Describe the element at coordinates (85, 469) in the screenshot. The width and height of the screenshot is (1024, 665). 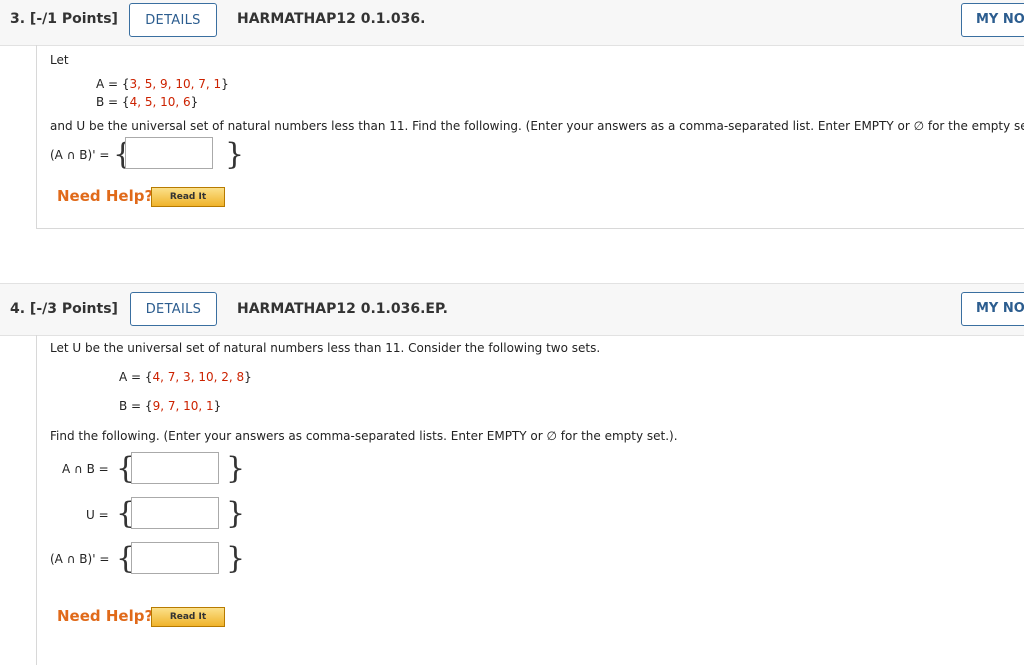
I see `q4-expr1-label: A ∩ B =` at that location.